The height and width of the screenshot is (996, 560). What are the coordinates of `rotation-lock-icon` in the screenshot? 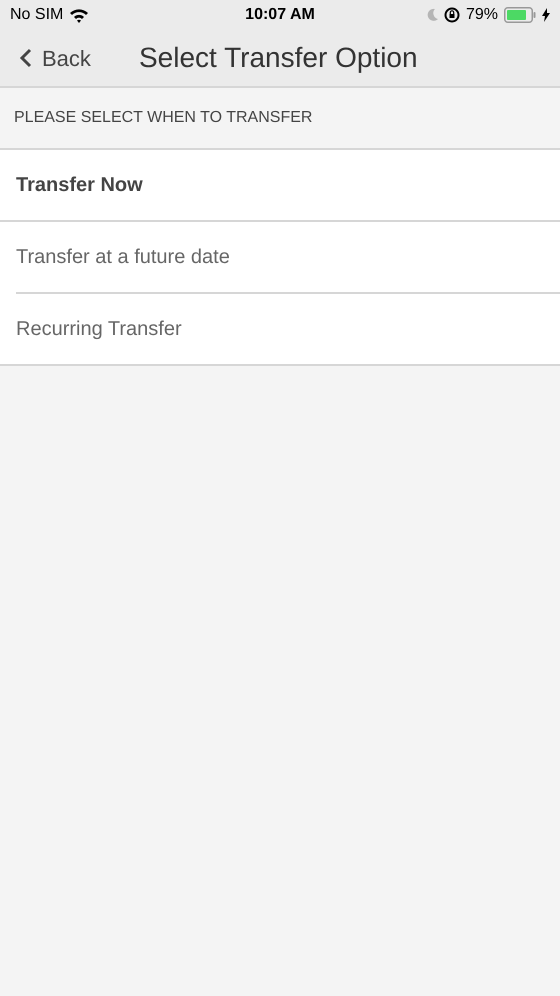 It's located at (452, 15).